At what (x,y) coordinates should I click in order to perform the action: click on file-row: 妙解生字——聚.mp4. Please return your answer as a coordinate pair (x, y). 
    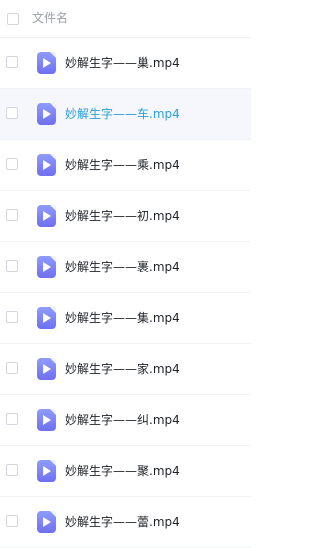
    Looking at the image, I should click on (125, 471).